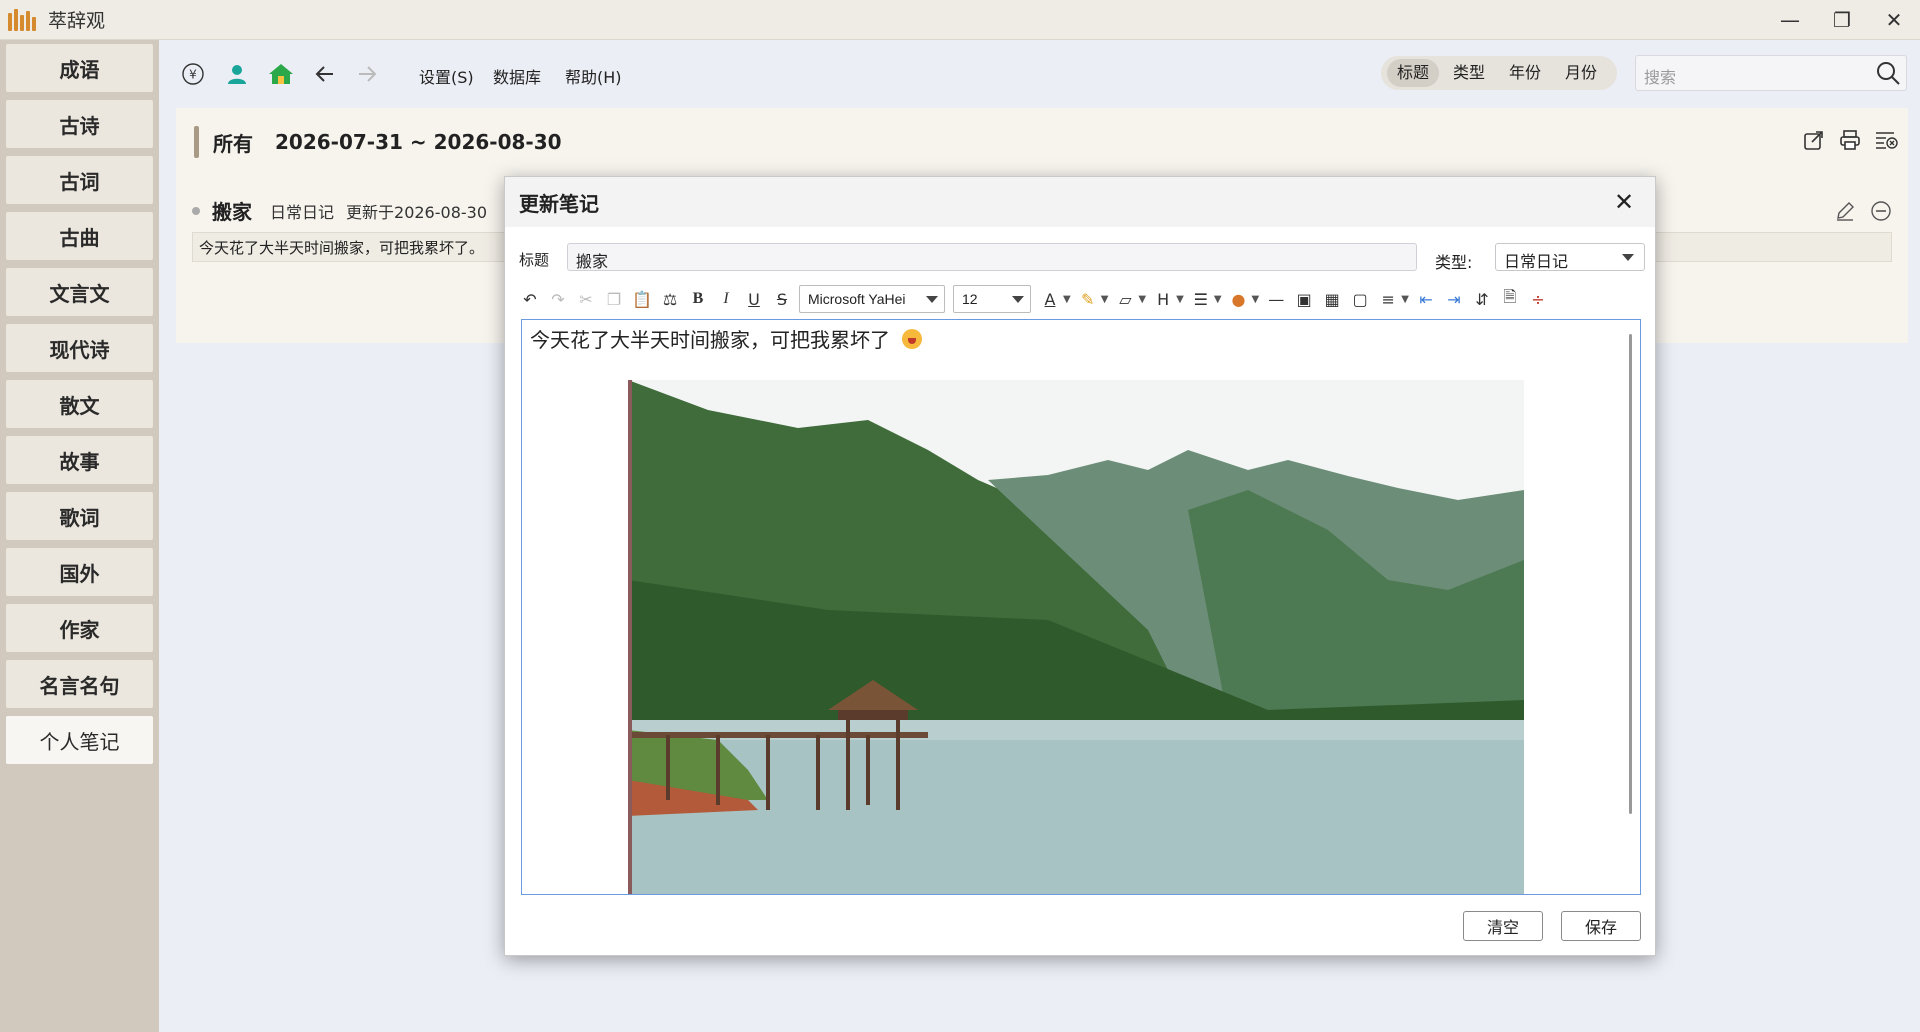 The image size is (1920, 1032). What do you see at coordinates (1239, 299) in the screenshot?
I see `emoji-icon: ●` at bounding box center [1239, 299].